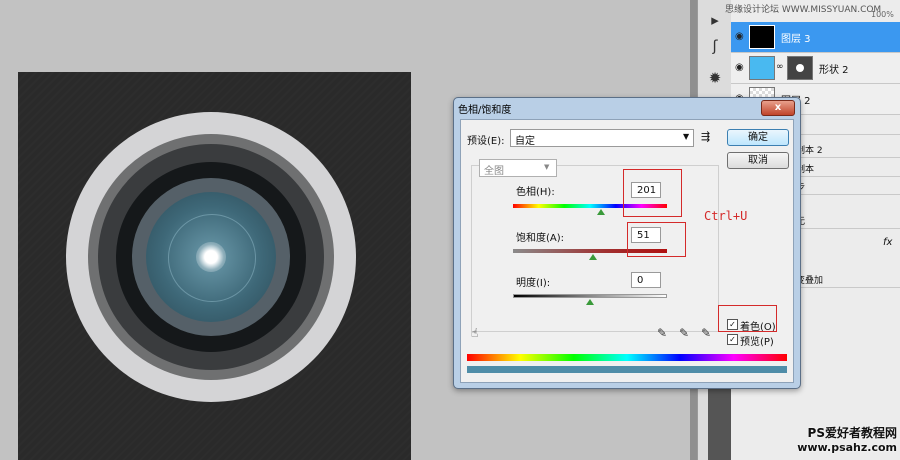 This screenshot has height=460, width=900. Describe the element at coordinates (590, 296) in the screenshot. I see `lightness-slider` at that location.